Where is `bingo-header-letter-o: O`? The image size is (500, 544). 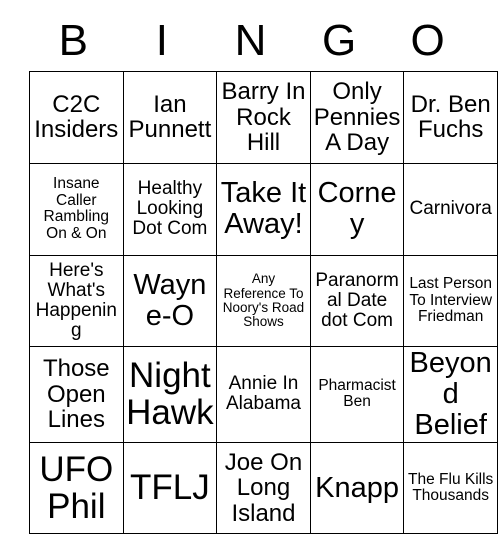 bingo-header-letter-o: O is located at coordinates (427, 40).